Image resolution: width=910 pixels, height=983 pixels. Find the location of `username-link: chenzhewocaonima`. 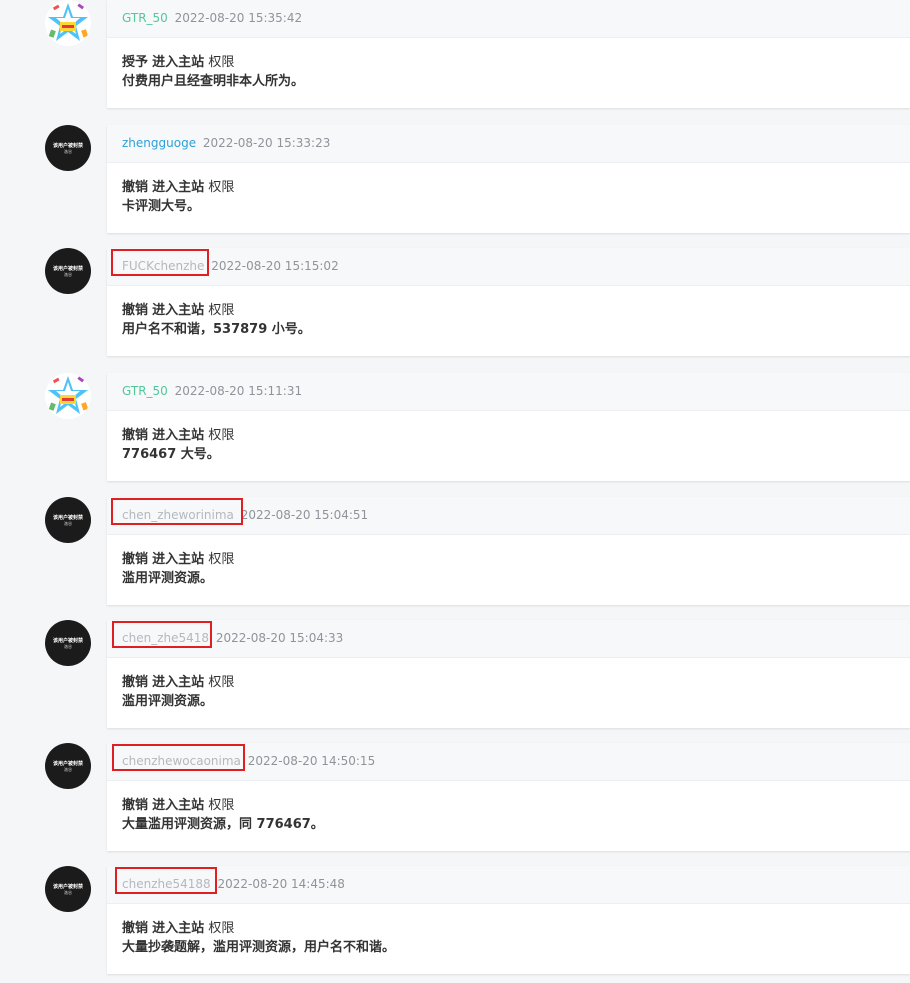

username-link: chenzhewocaonima is located at coordinates (181, 761).